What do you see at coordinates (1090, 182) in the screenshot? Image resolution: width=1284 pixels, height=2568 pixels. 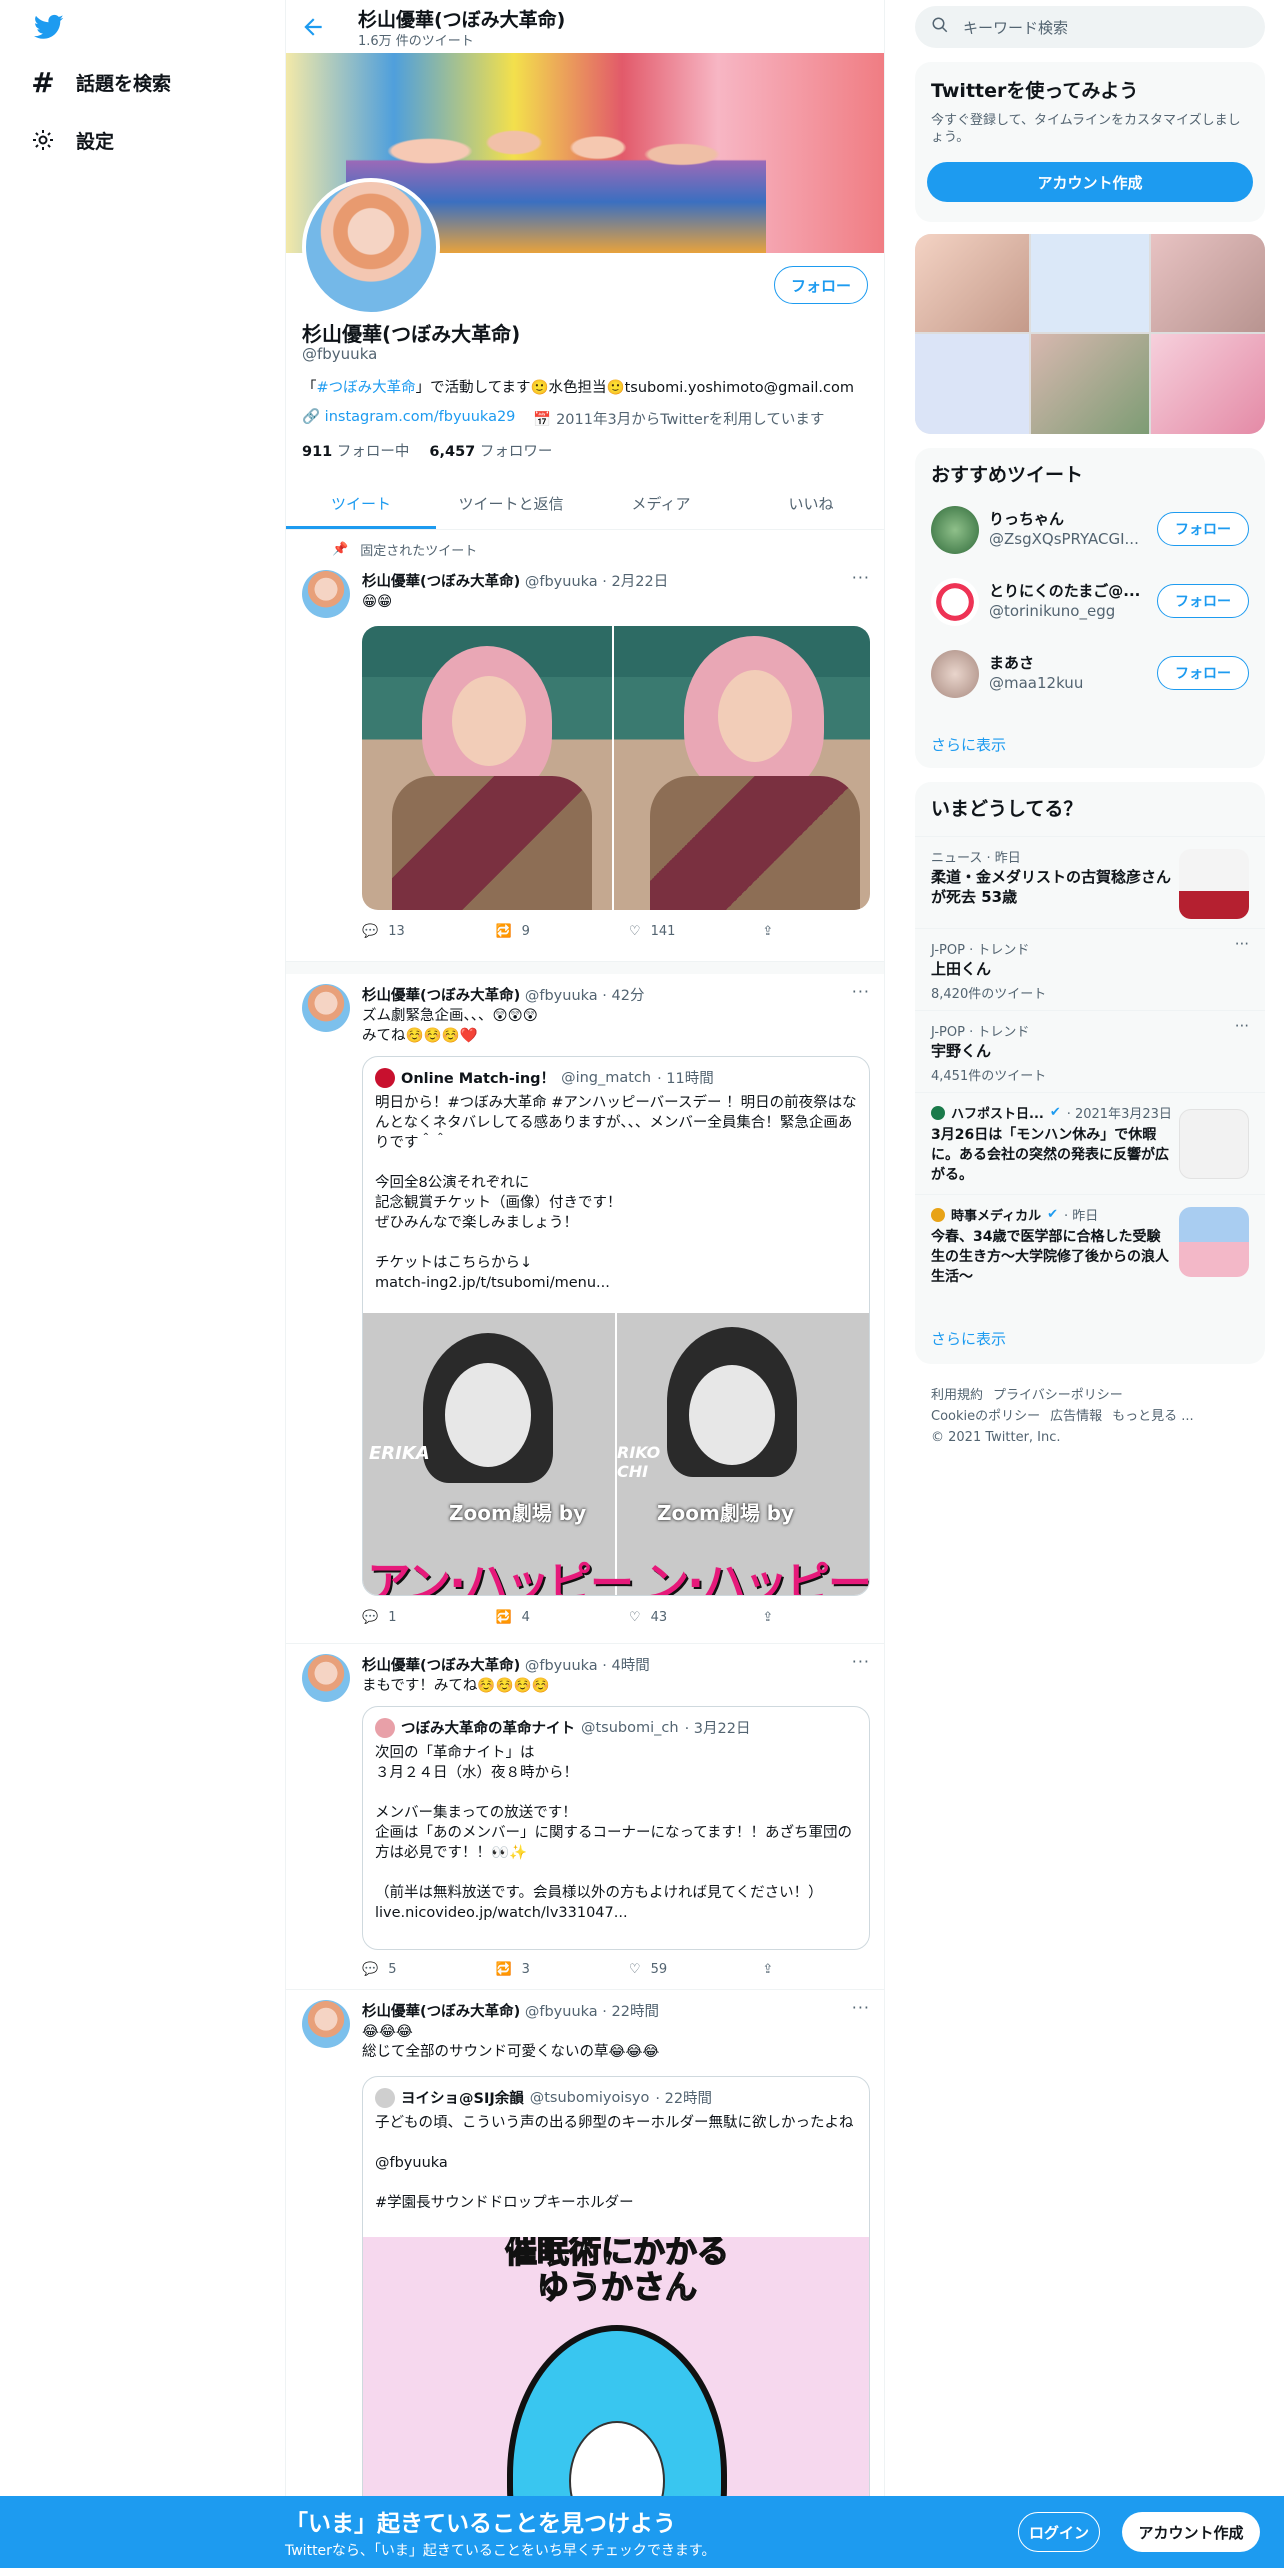 I see `create-account-button: アカウント作成` at bounding box center [1090, 182].